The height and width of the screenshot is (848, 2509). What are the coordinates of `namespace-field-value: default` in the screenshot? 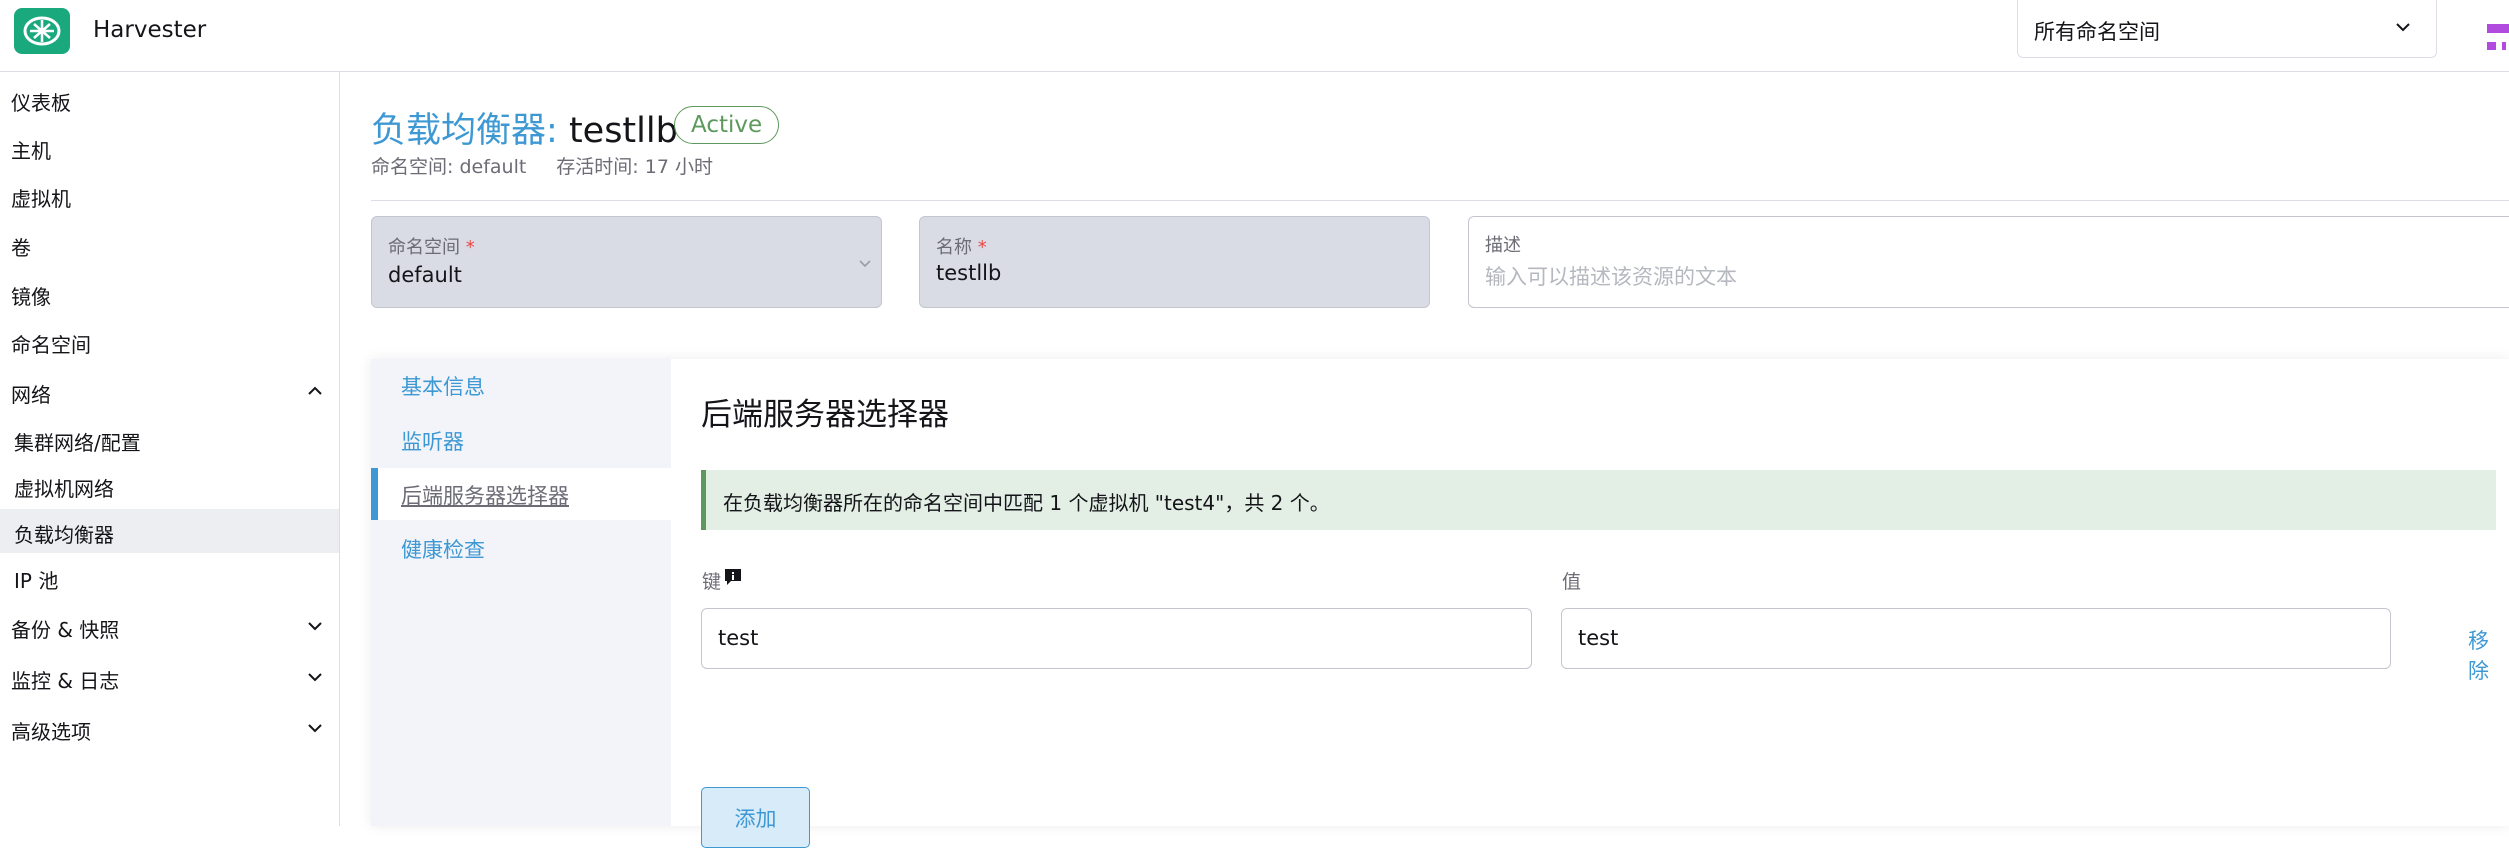 It's located at (425, 275).